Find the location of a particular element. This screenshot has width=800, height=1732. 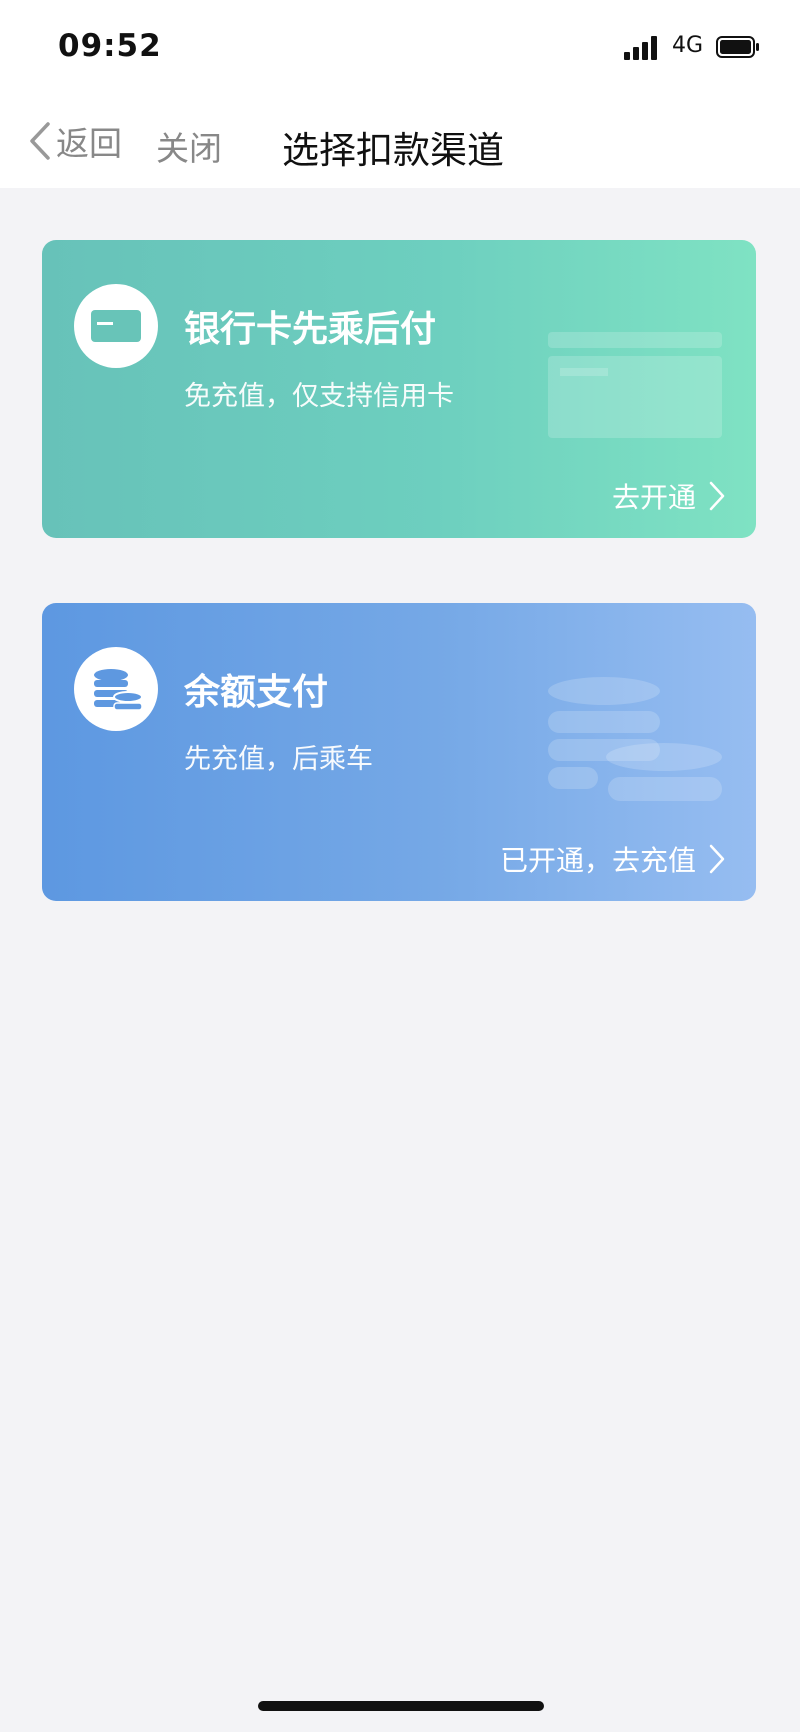

page-title: 选择扣款渠道 is located at coordinates (393, 150).